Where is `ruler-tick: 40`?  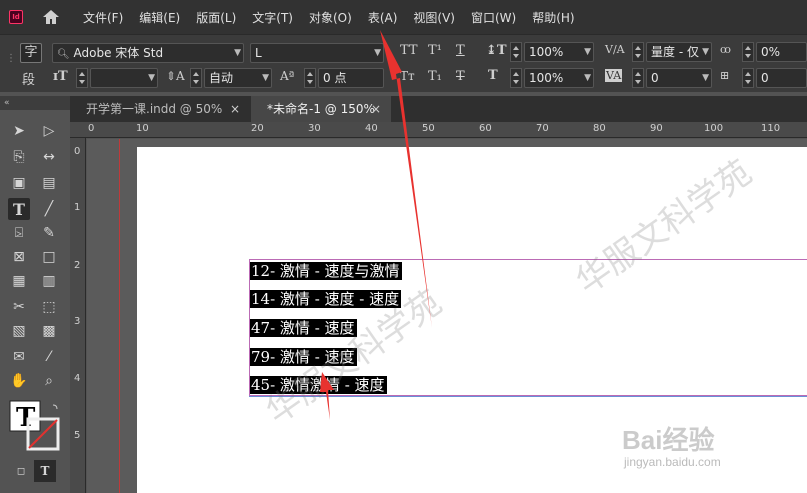
ruler-tick: 40 is located at coordinates (371, 128).